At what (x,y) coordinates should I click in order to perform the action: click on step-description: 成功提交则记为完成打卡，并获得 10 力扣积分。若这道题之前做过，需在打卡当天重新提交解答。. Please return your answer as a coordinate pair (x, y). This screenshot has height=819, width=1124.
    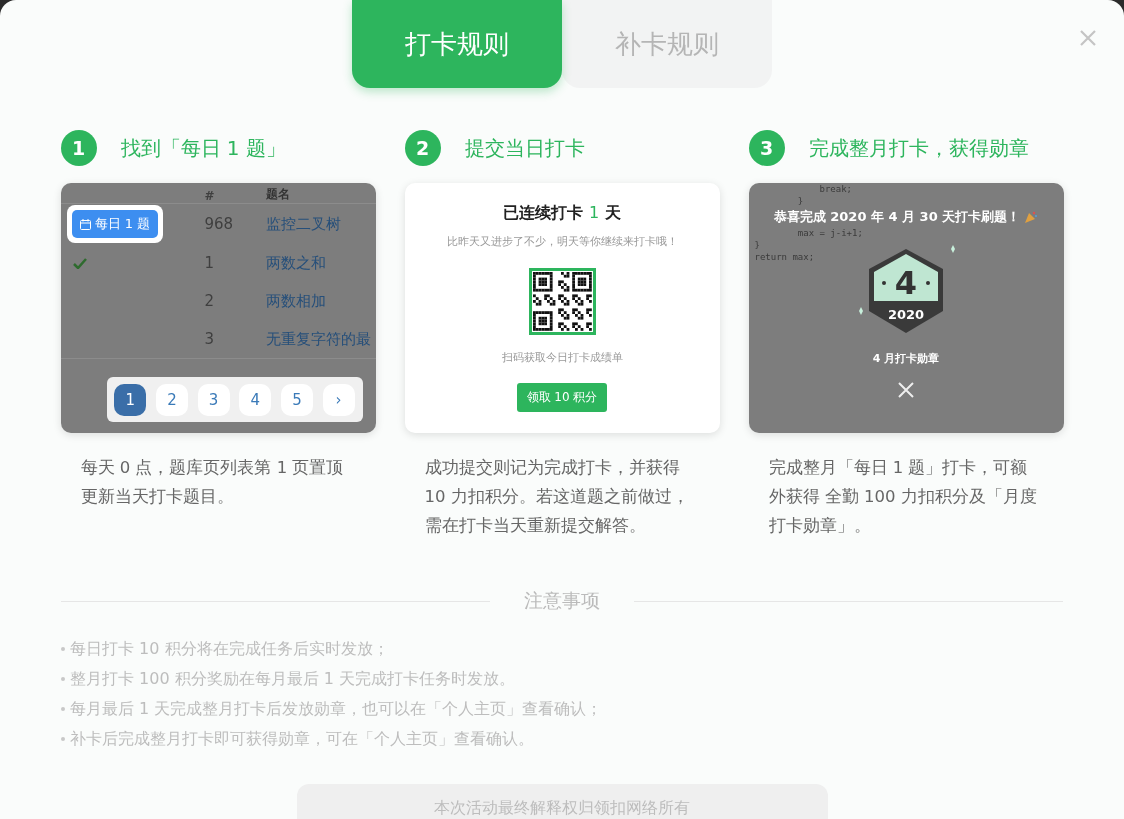
    Looking at the image, I should click on (557, 497).